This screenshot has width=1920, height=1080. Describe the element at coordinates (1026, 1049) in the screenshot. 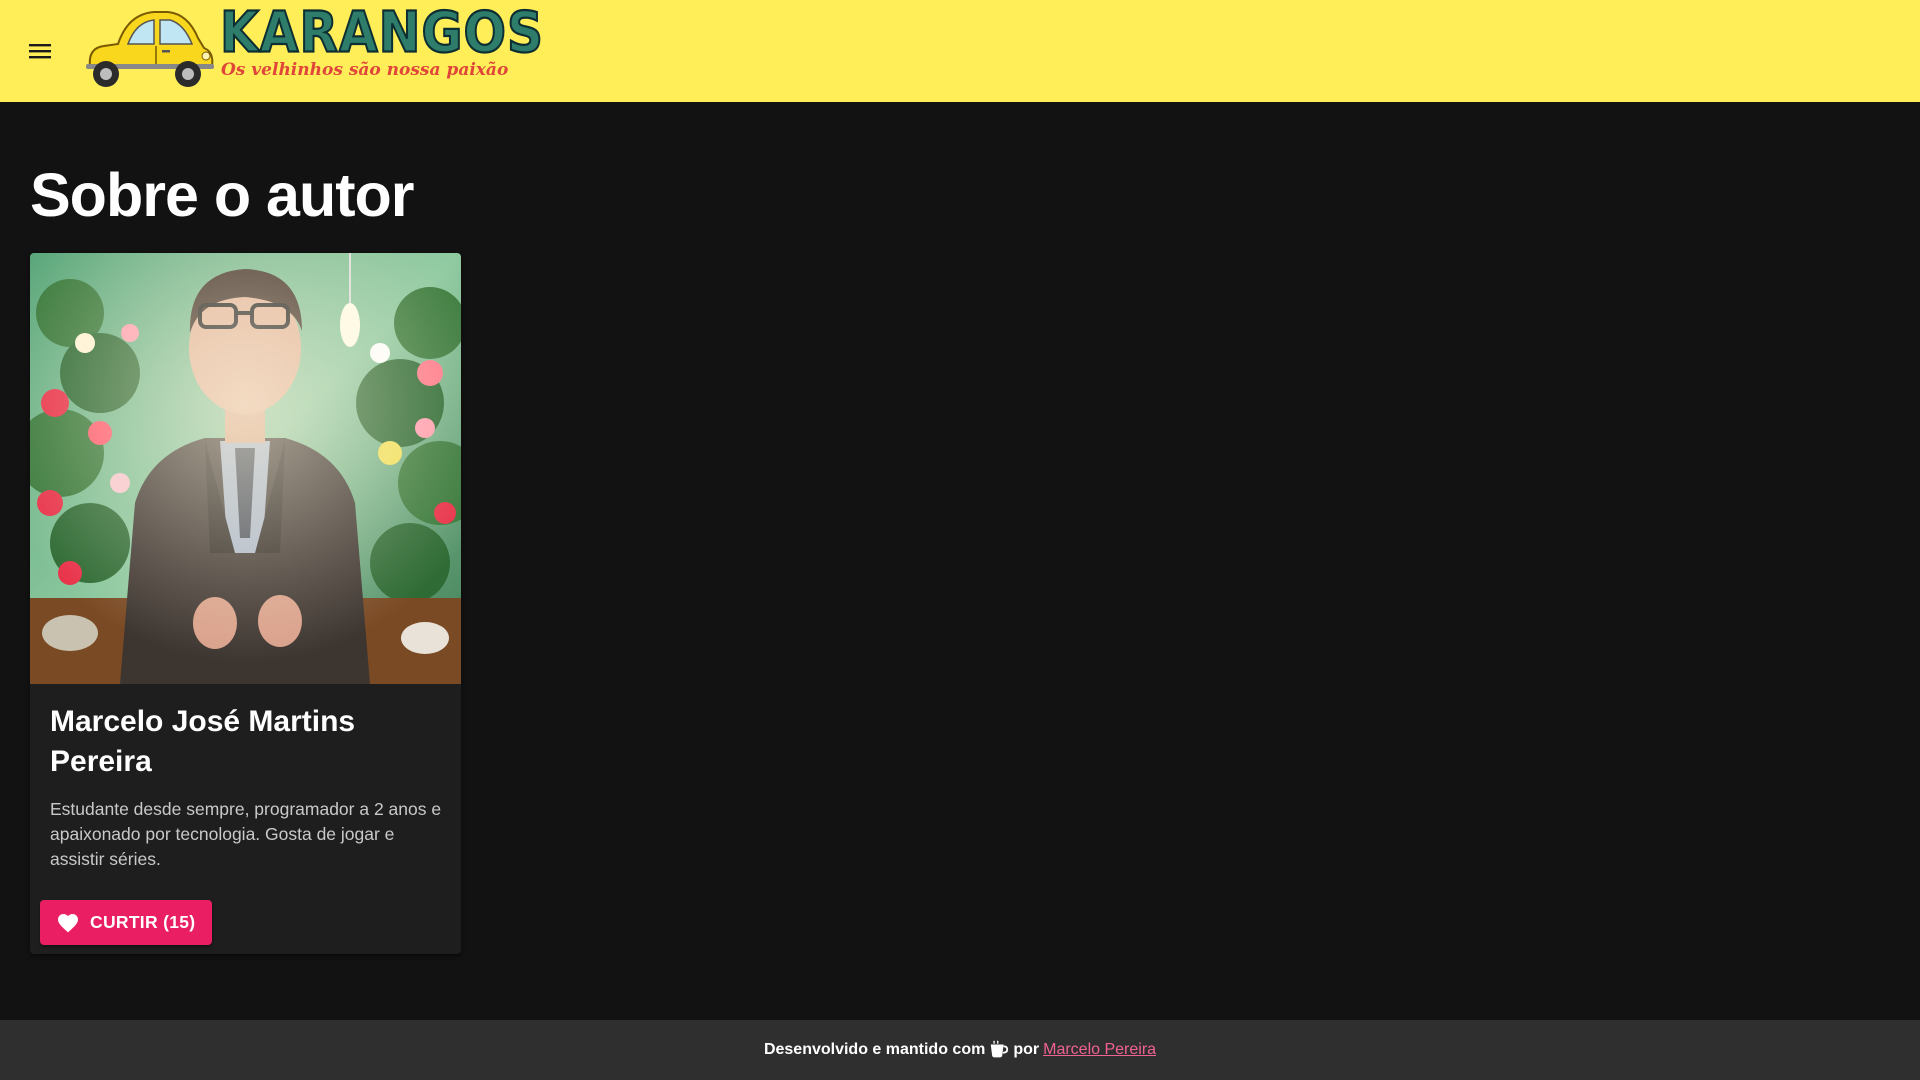

I see `footer-text-middle: por` at that location.